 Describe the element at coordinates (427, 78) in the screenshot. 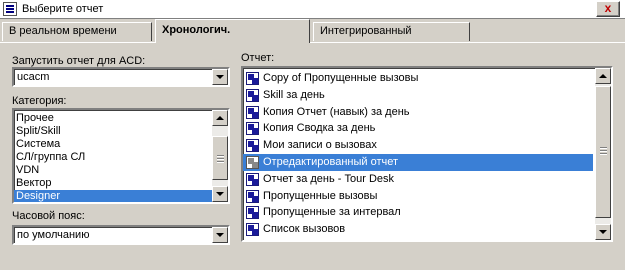

I see `report-item: Copy of Пропущенные вызовы` at that location.